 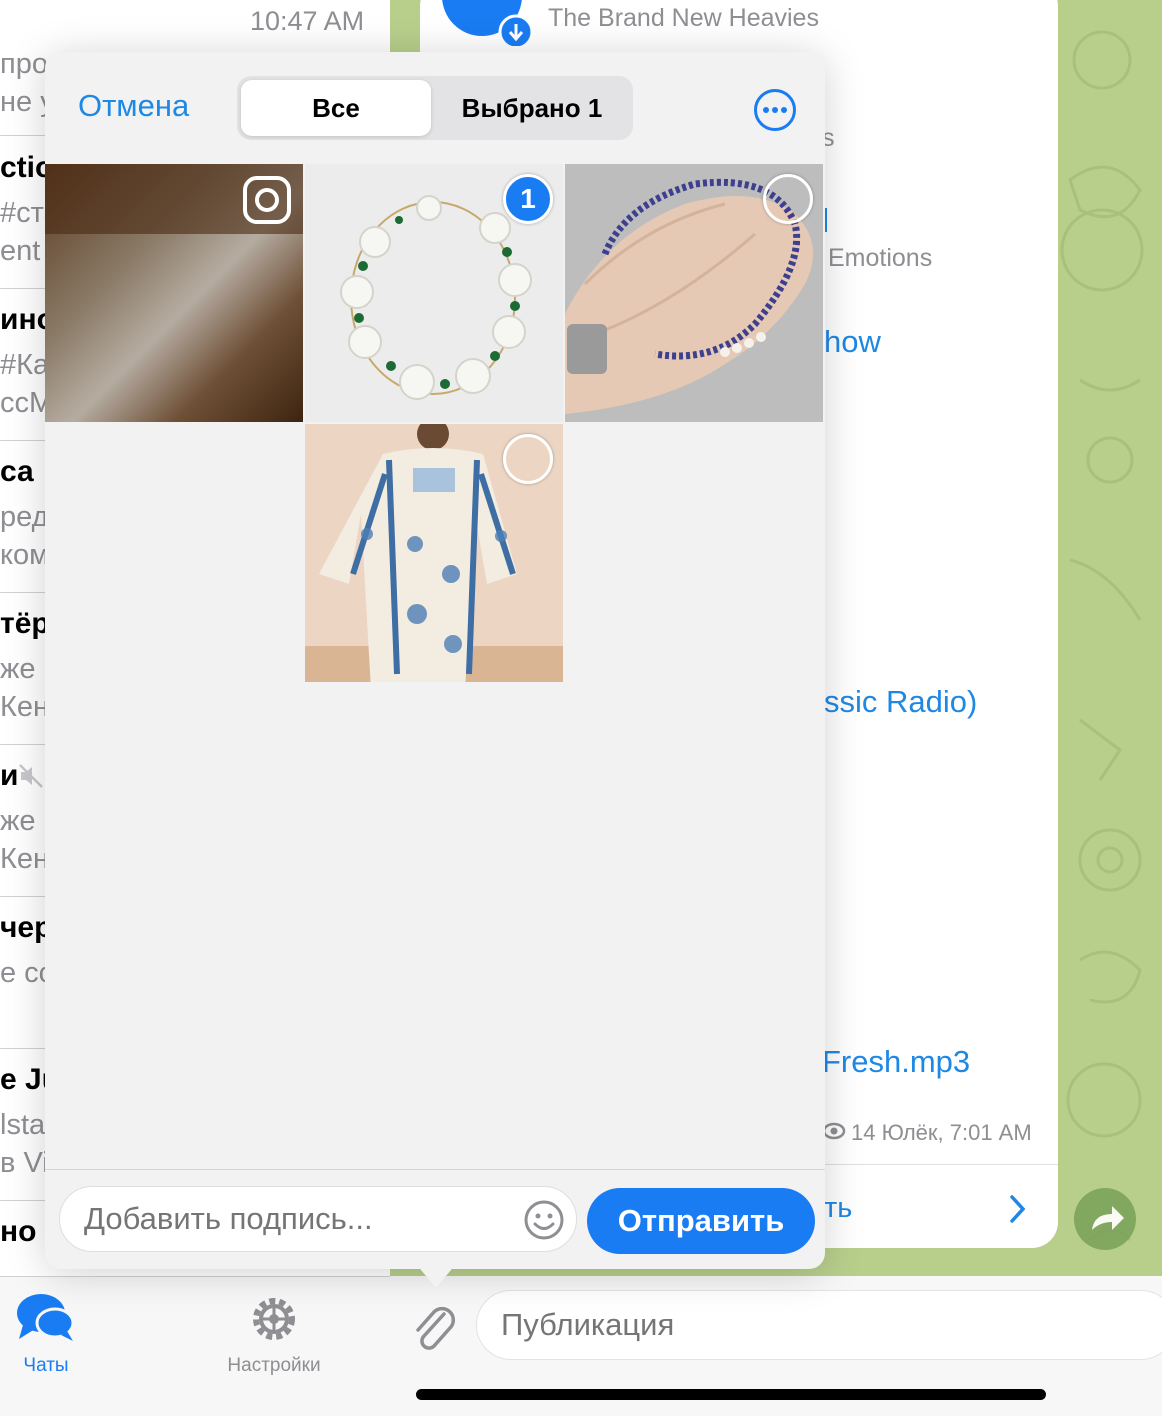 What do you see at coordinates (274, 1365) in the screenshot?
I see `tab-settings-label: Настройки` at bounding box center [274, 1365].